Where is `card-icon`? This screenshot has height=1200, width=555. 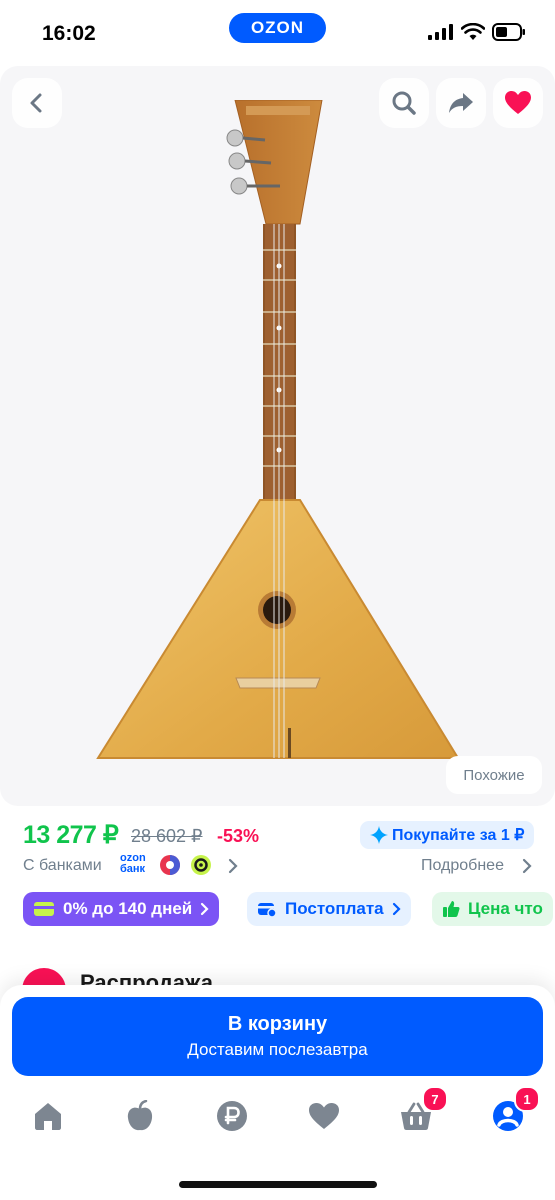 card-icon is located at coordinates (44, 909).